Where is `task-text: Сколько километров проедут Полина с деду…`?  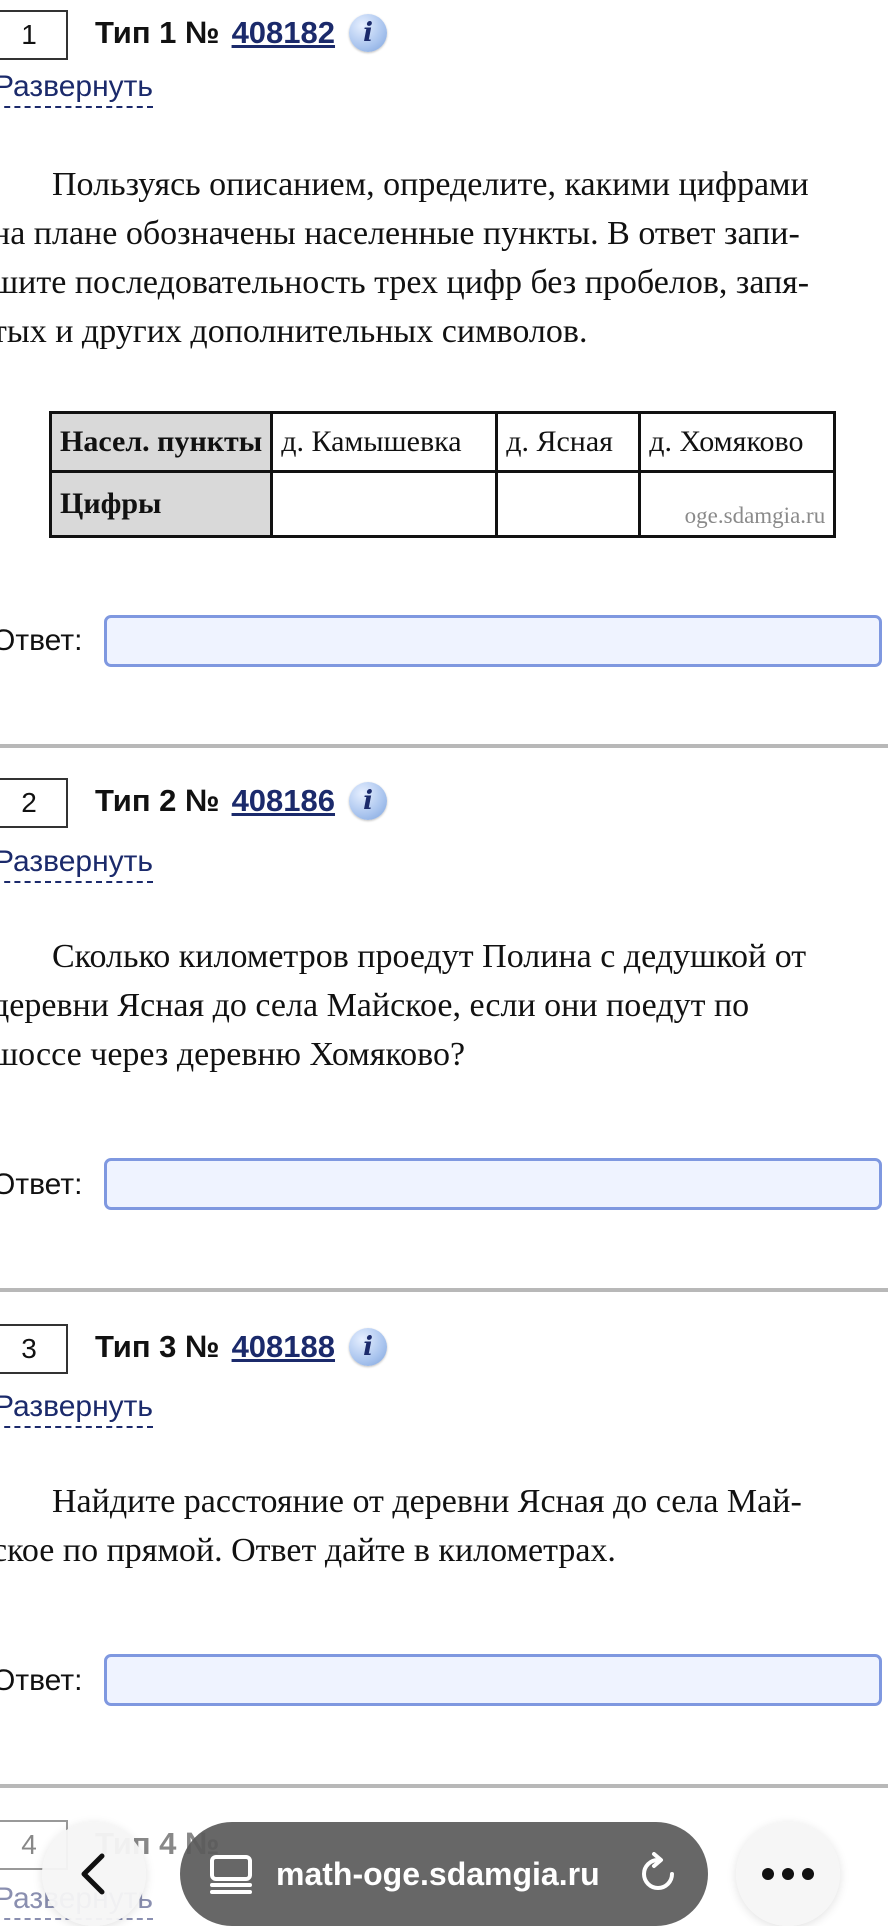 task-text: Сколько километров проедут Полина с деду… is located at coordinates (440, 1005).